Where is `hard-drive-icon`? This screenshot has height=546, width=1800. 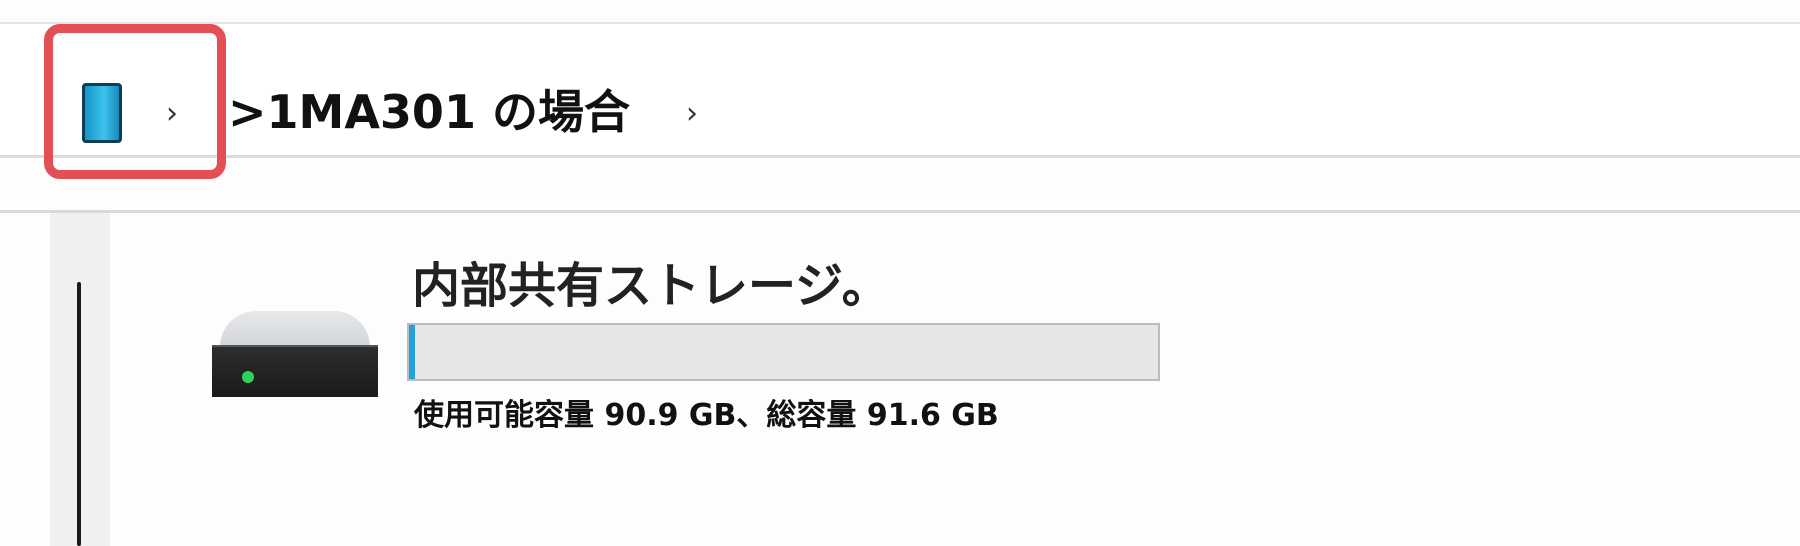 hard-drive-icon is located at coordinates (295, 354).